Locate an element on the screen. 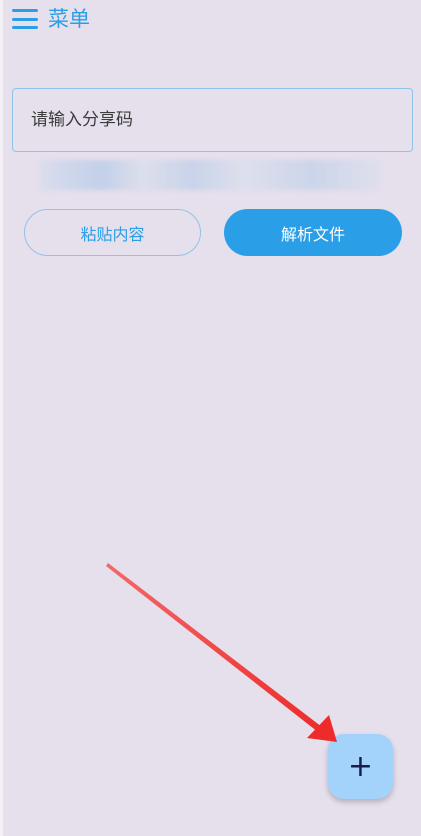 The width and height of the screenshot is (421, 836). left-edge-strip is located at coordinates (1, 418).